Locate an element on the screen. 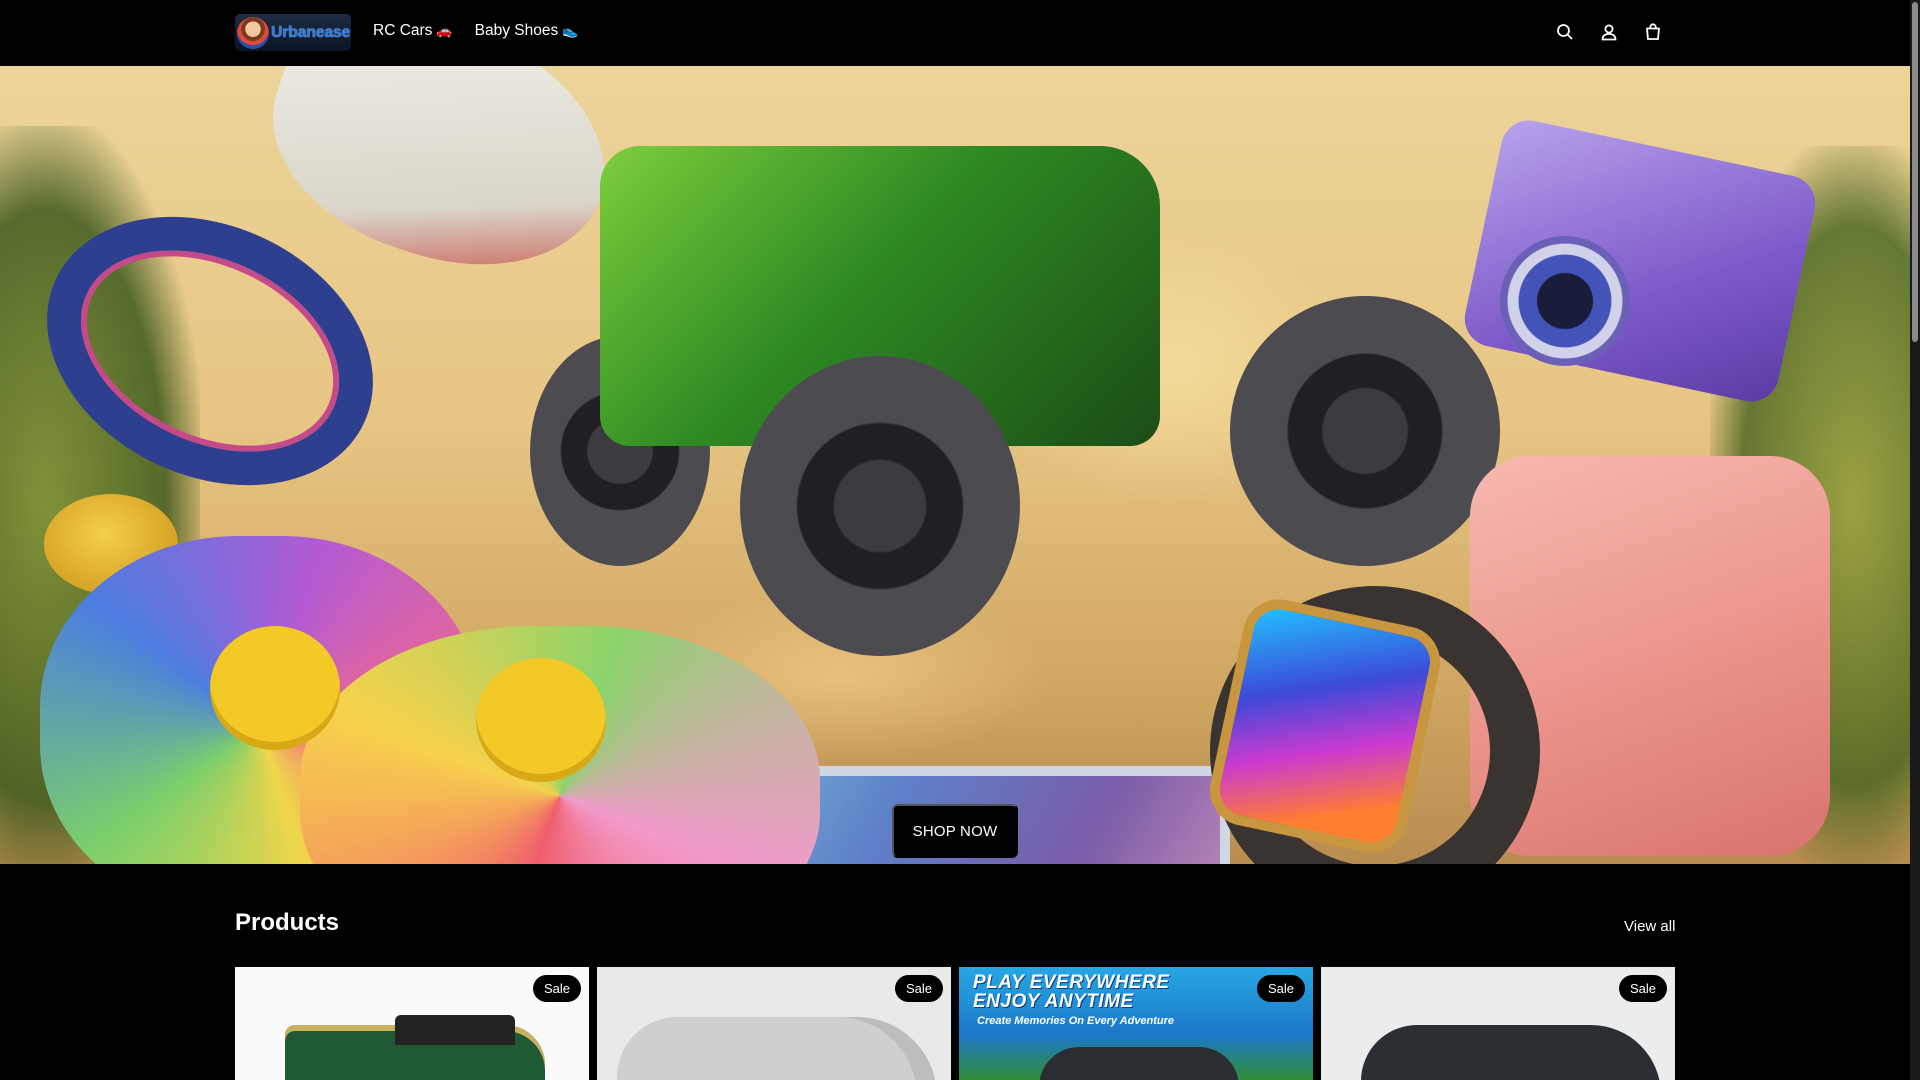 The image size is (1920, 1080). brand-name: Urbanease is located at coordinates (311, 32).